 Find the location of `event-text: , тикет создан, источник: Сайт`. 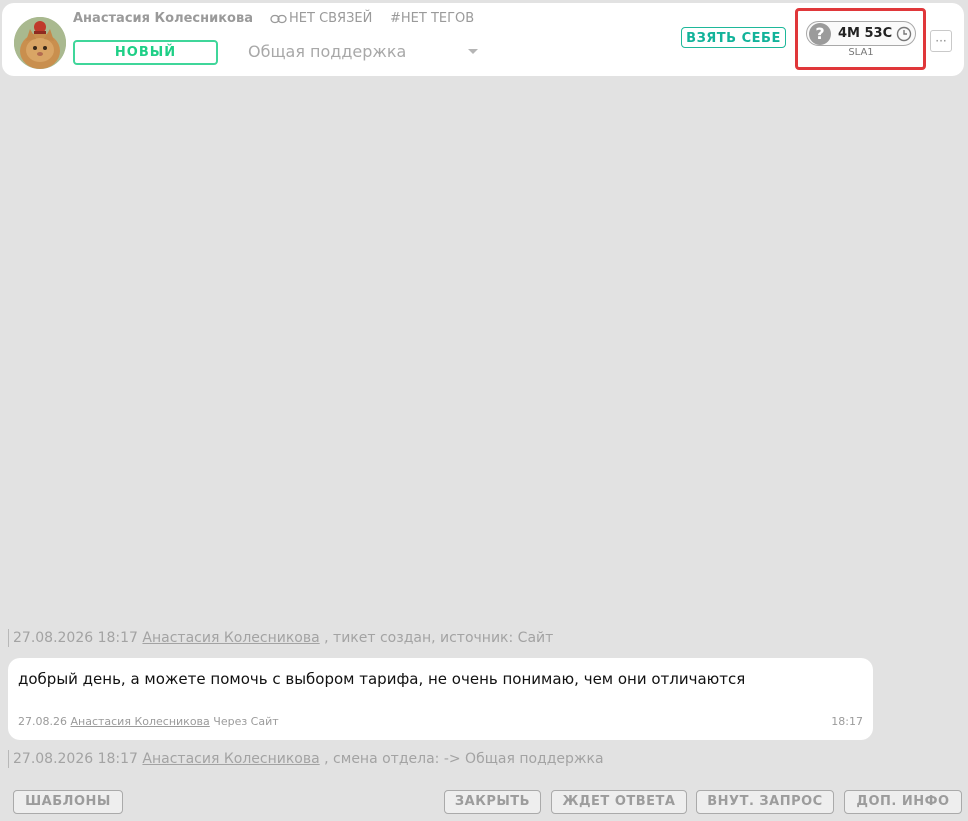

event-text: , тикет создан, источник: Сайт is located at coordinates (439, 638).